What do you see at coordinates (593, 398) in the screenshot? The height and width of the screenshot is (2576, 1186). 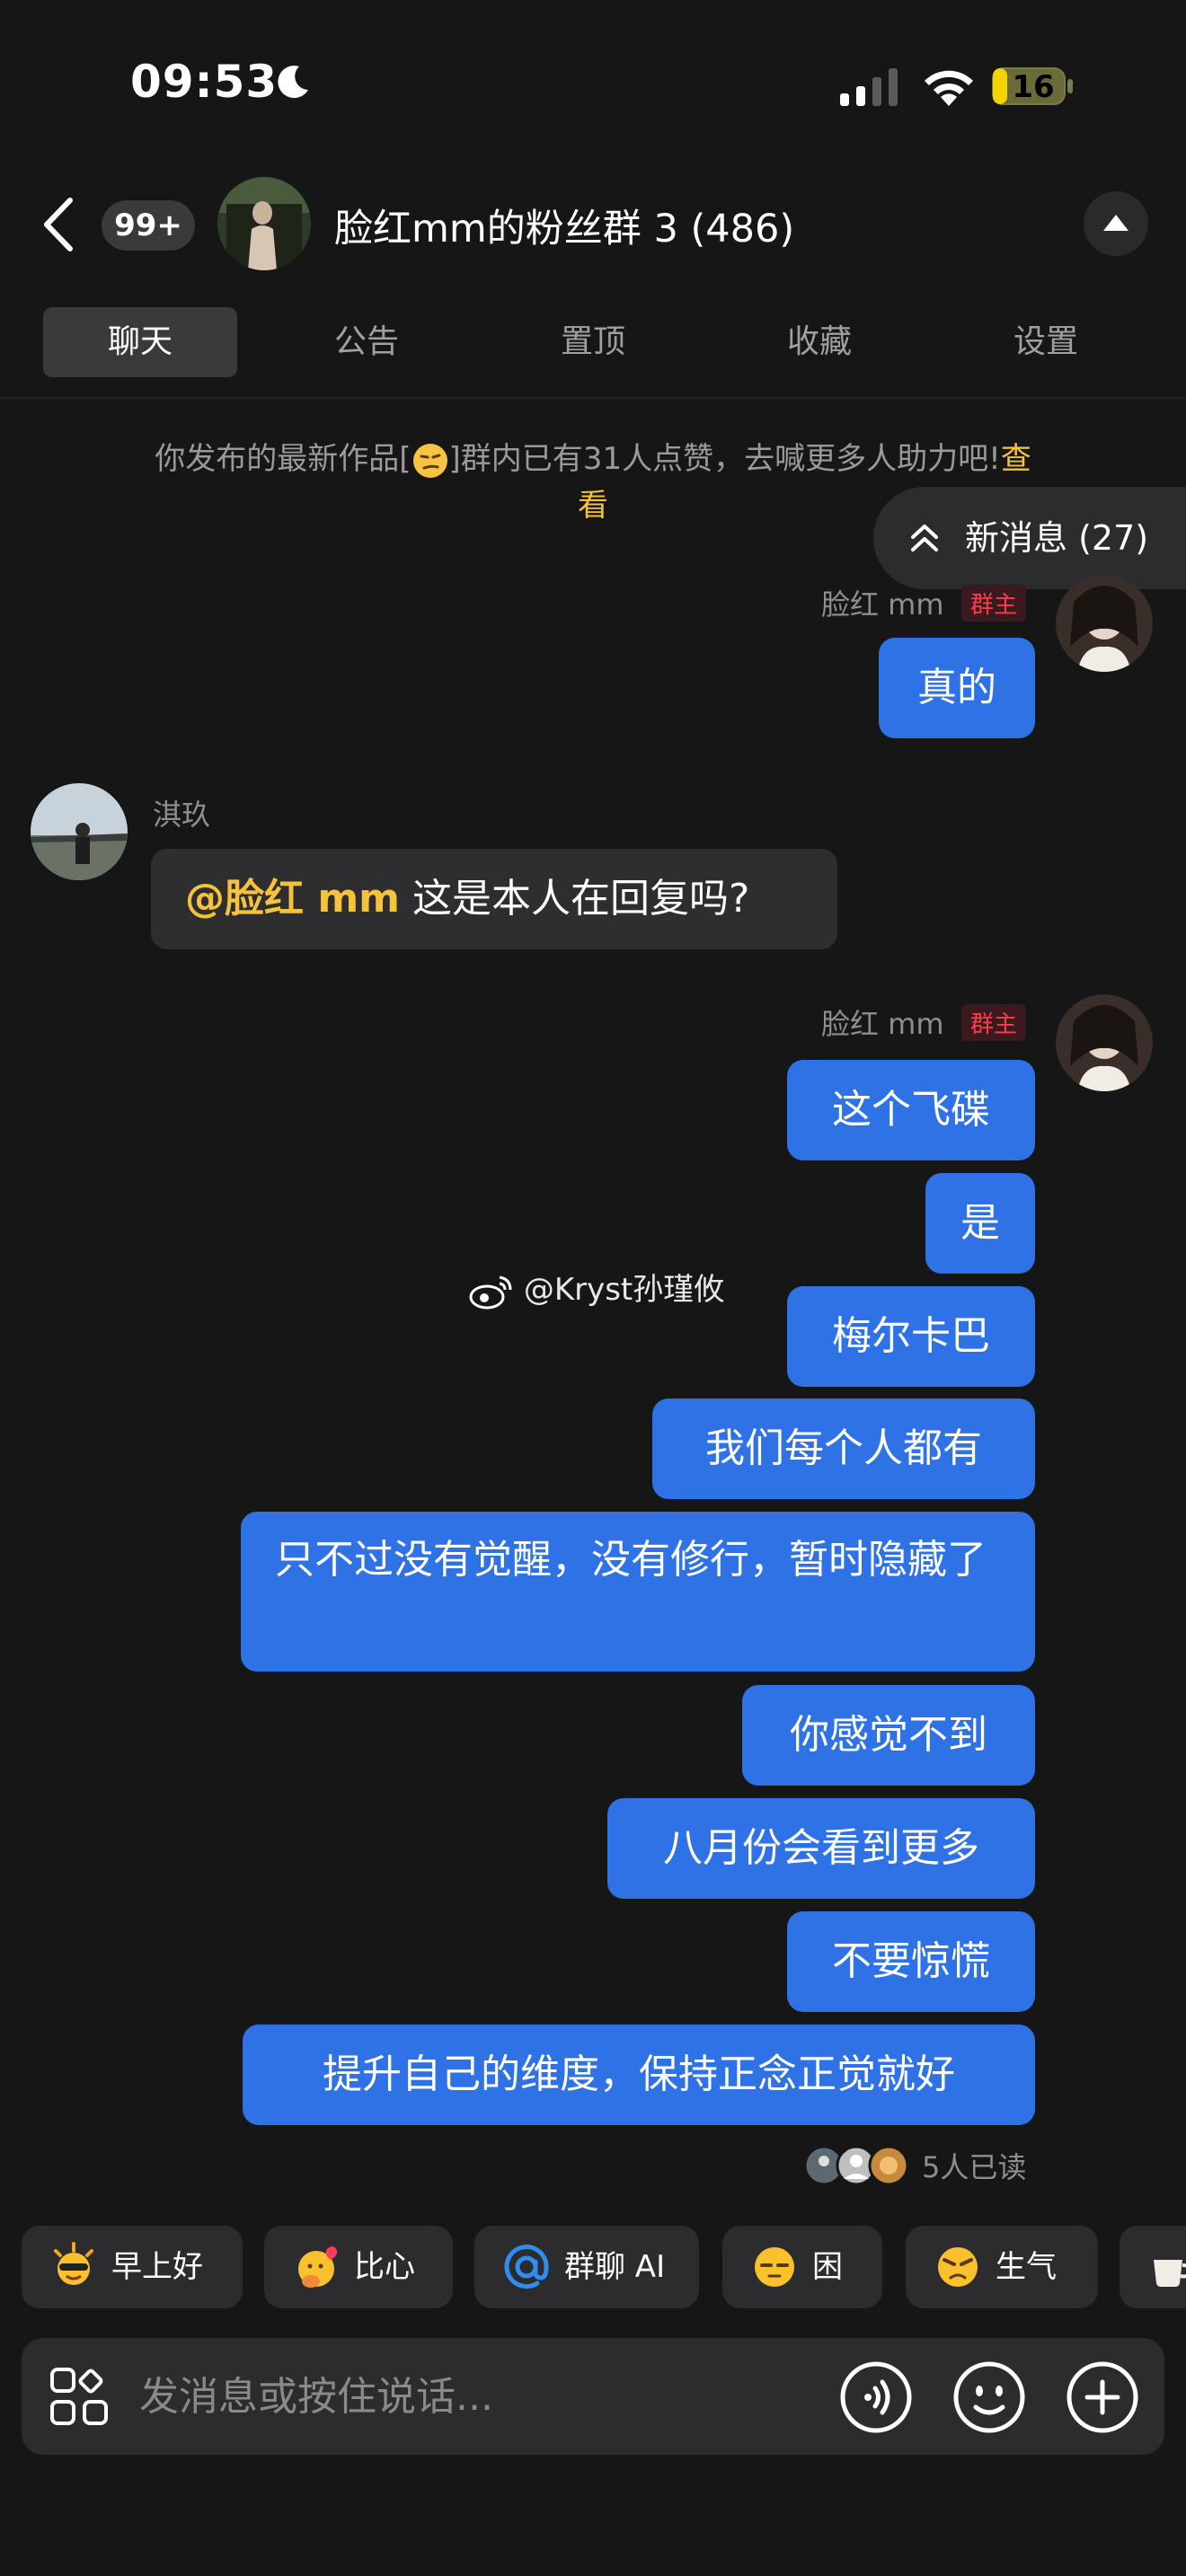 I see `header-divider` at bounding box center [593, 398].